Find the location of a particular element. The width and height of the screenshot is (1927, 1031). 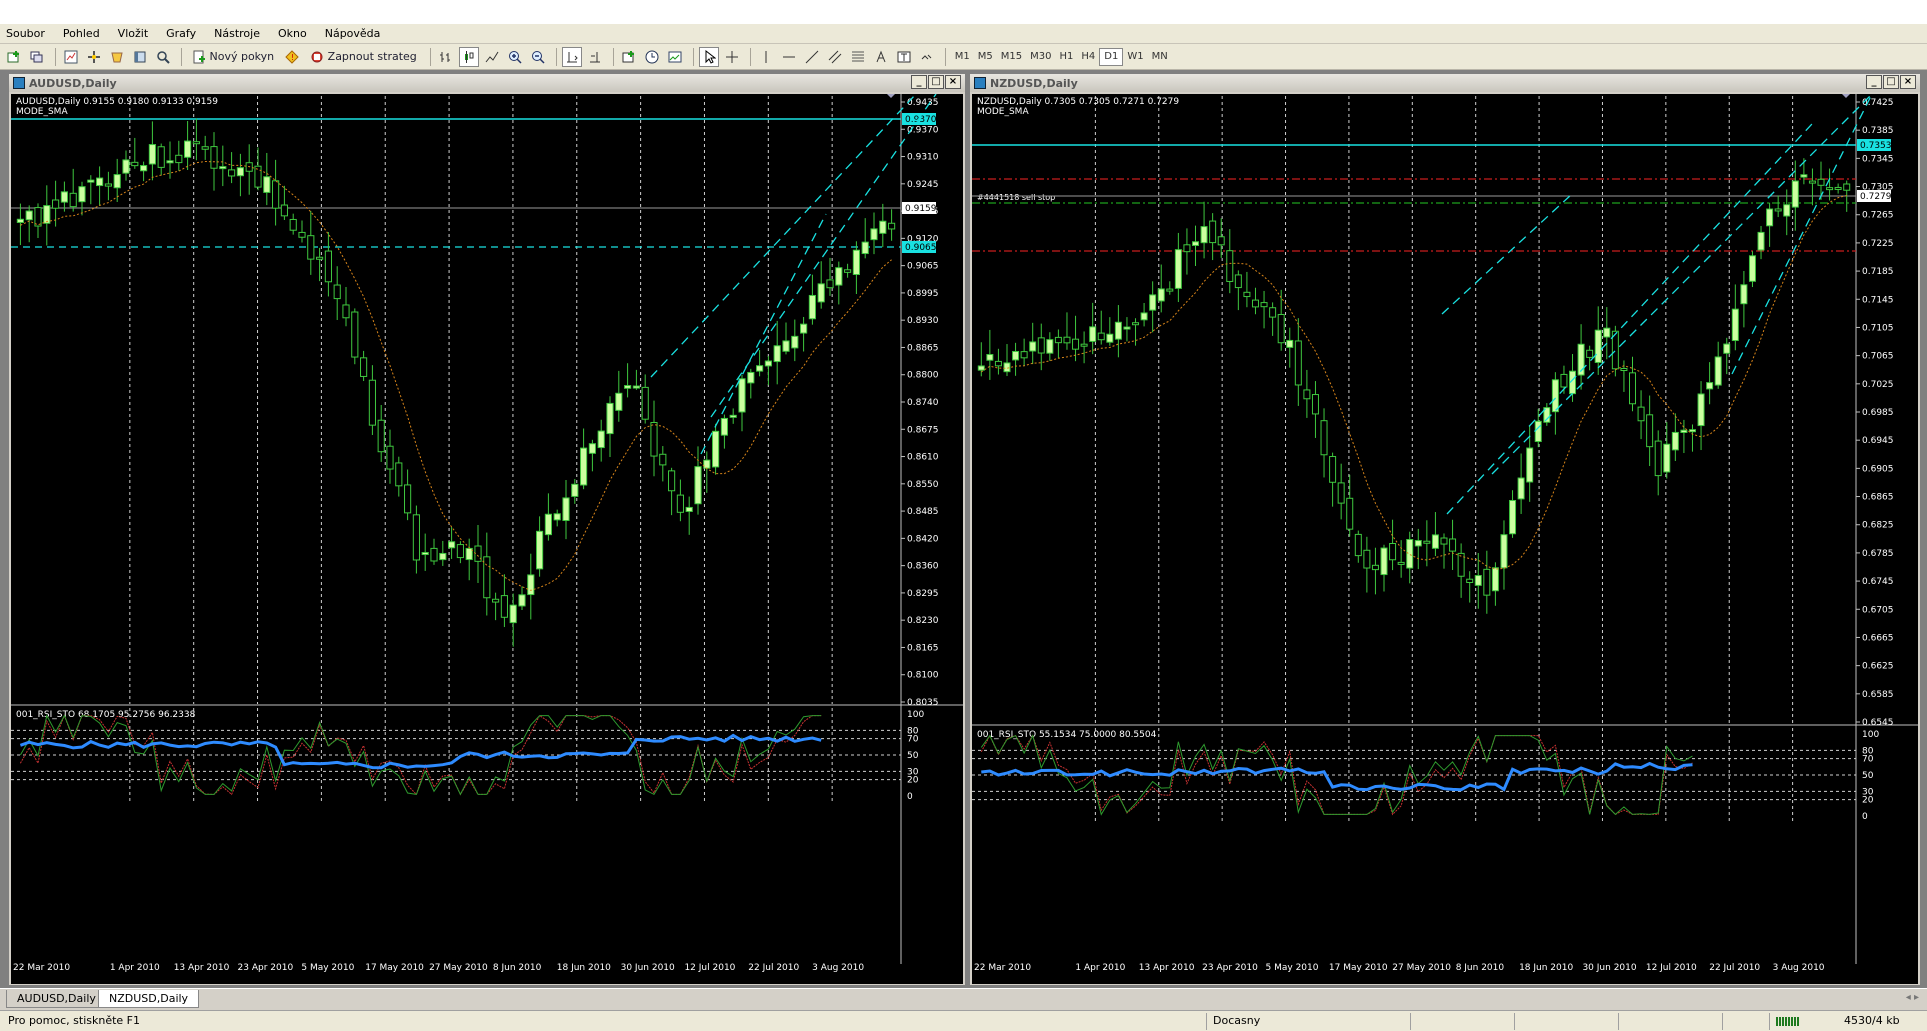

new-order-button: Nový pokyn is located at coordinates (233, 57).